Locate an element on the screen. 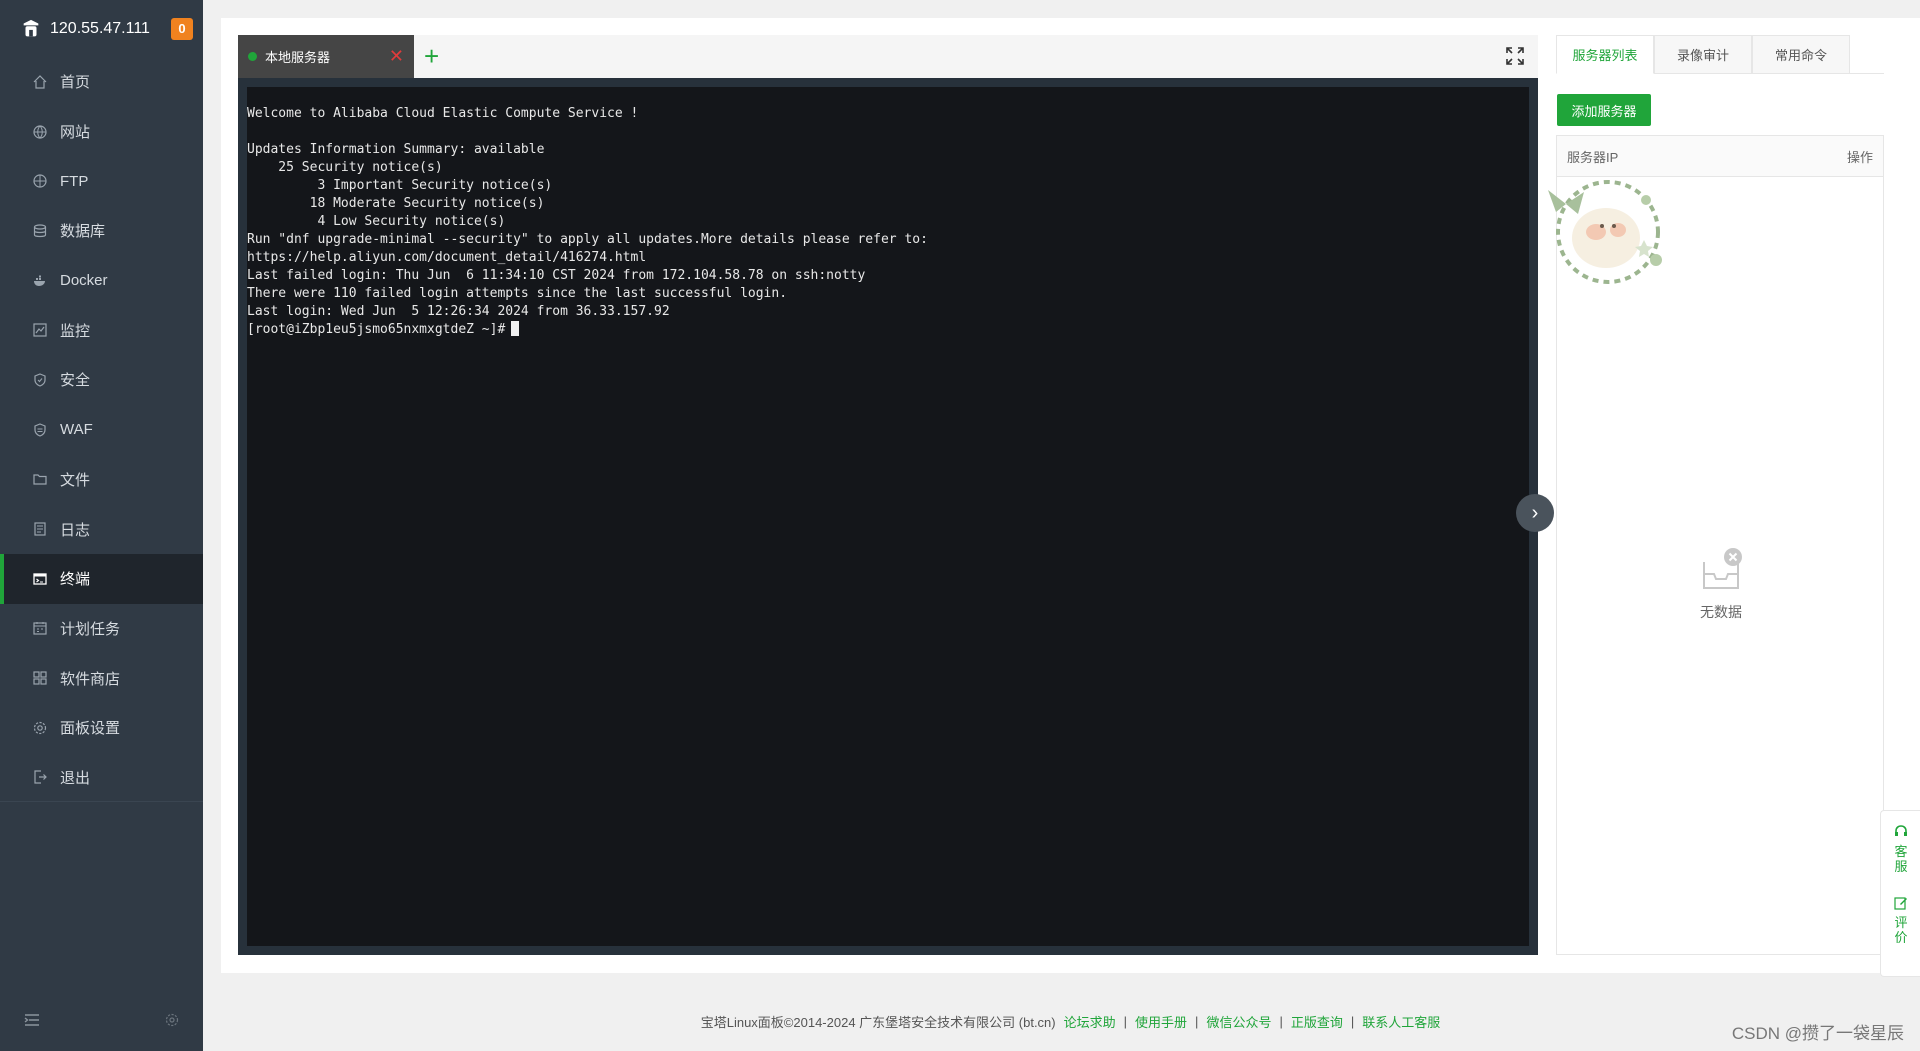 Image resolution: width=1920 pixels, height=1051 pixels. sidebar-item-label: 日志 is located at coordinates (75, 530).